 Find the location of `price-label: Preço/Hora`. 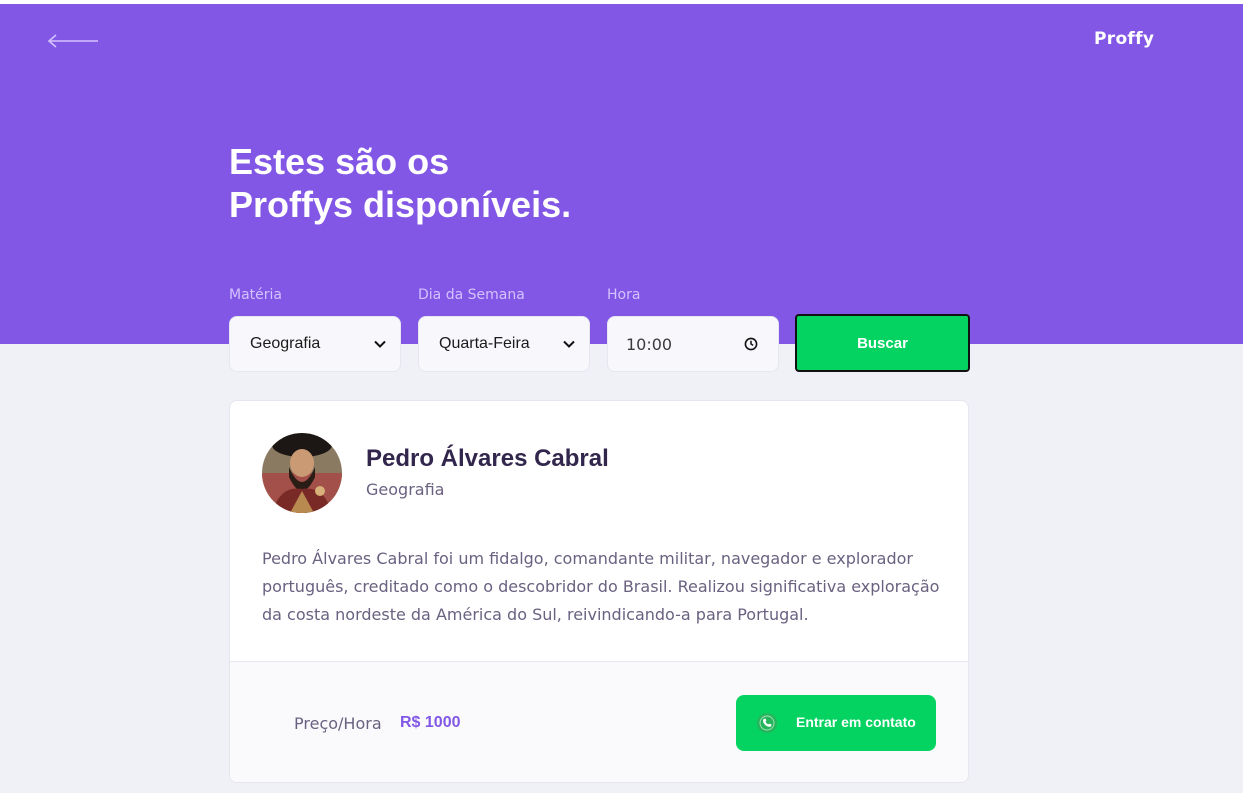

price-label: Preço/Hora is located at coordinates (338, 723).